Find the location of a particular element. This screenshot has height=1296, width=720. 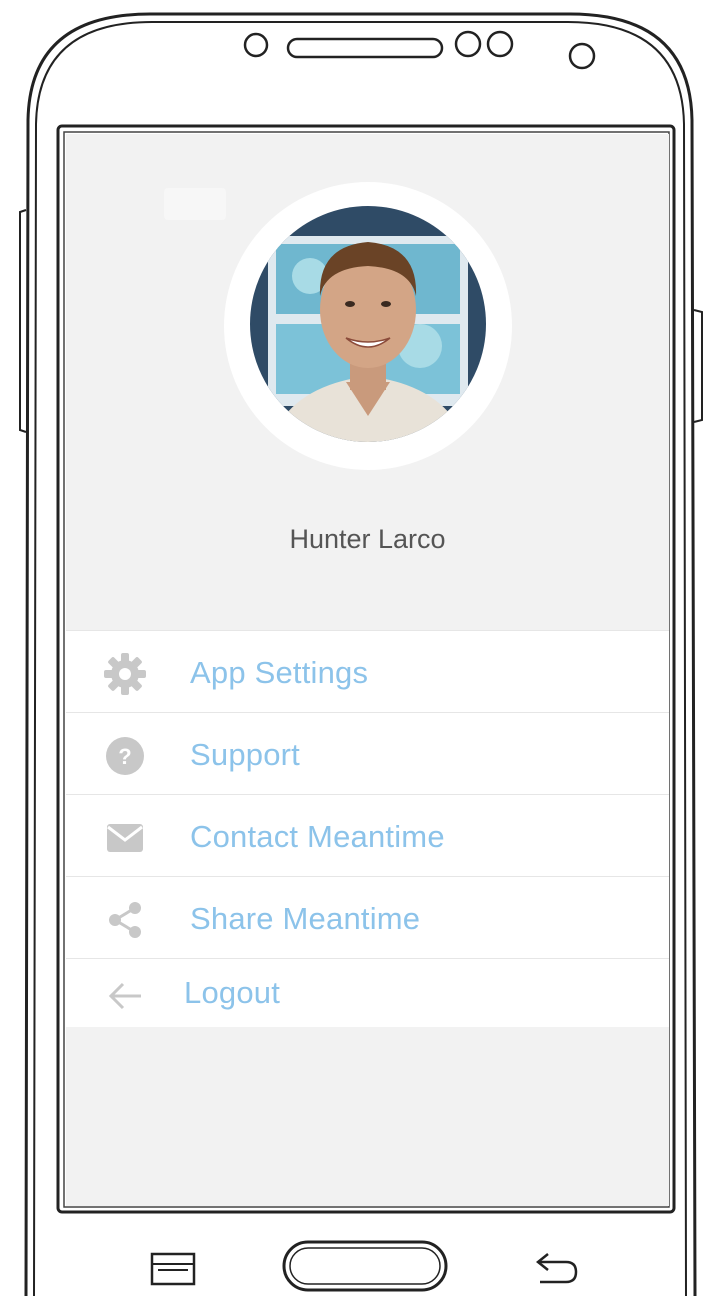

menu-item-label: Logout is located at coordinates (232, 992).